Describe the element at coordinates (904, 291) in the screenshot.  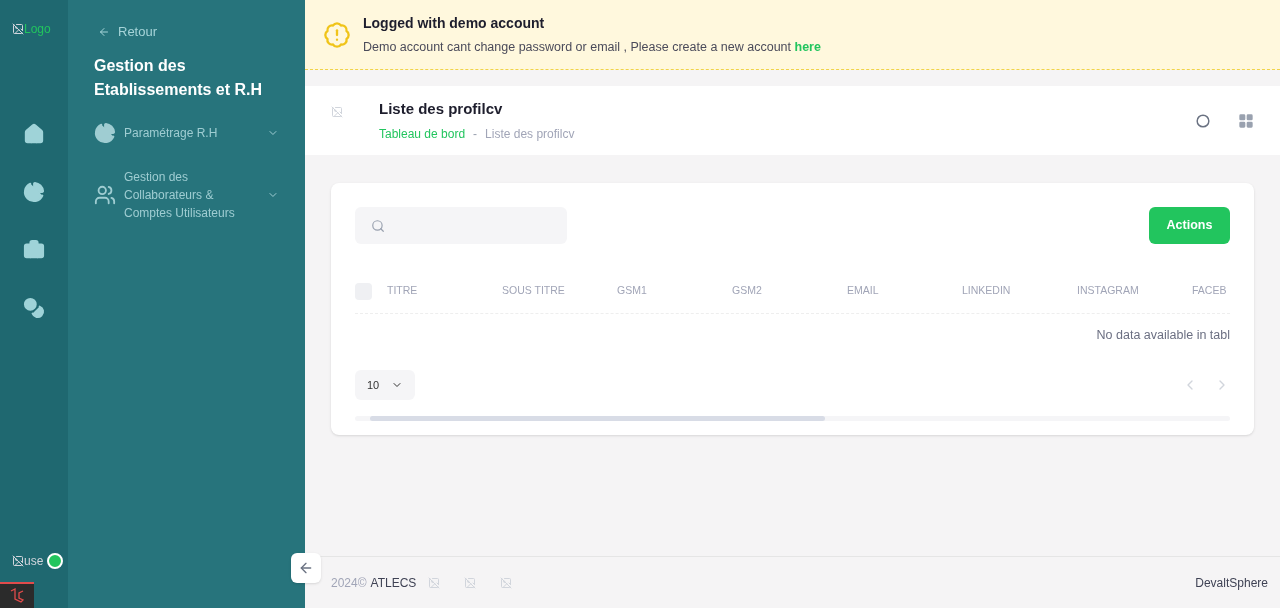
I see `column-header: EMAIL` at that location.